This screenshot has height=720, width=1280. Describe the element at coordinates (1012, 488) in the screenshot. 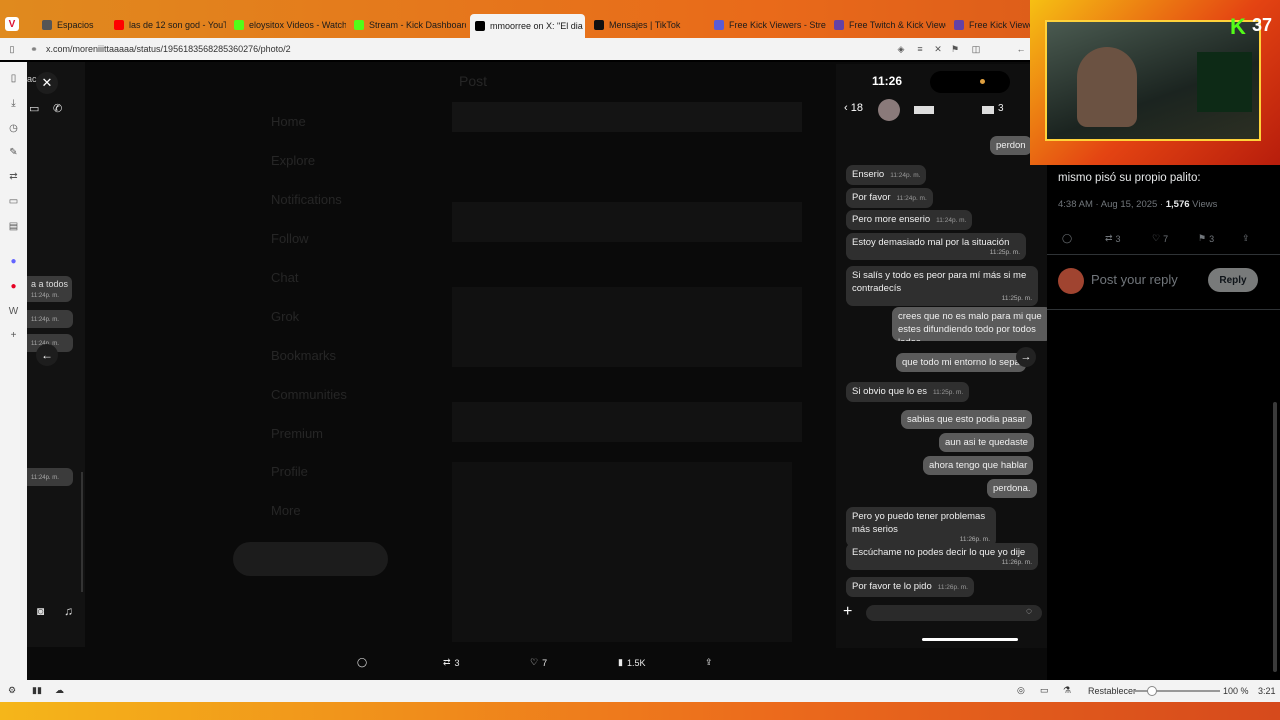

I see `message-bubble: perdona.` at that location.